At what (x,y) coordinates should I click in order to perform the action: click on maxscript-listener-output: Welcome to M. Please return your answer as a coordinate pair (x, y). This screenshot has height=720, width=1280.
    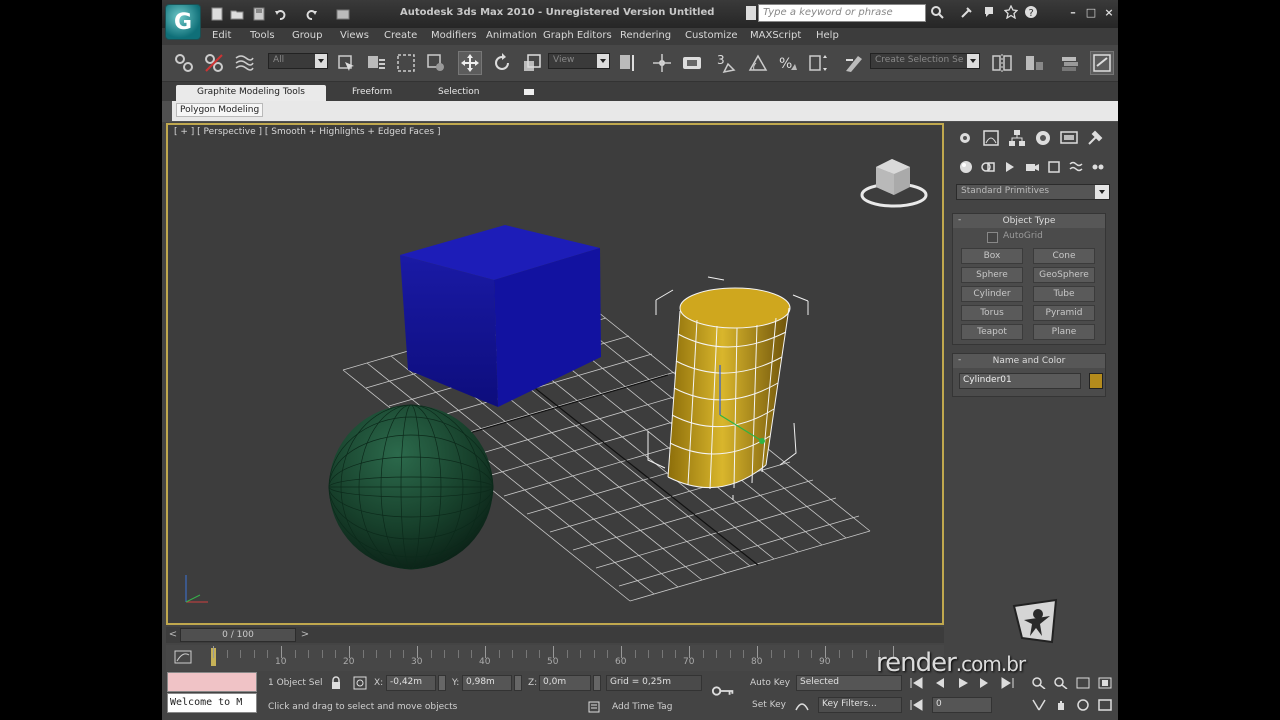
    Looking at the image, I should click on (212, 703).